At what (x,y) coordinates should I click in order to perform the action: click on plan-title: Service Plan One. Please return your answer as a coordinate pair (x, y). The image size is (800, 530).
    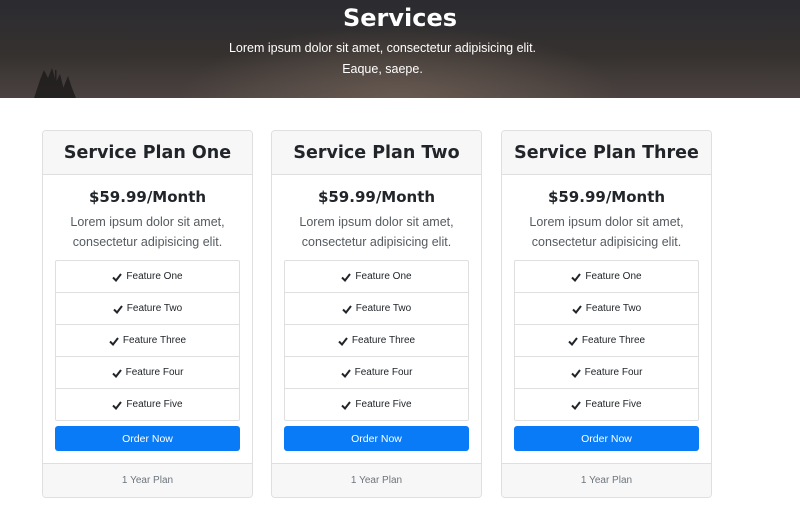
    Looking at the image, I should click on (147, 153).